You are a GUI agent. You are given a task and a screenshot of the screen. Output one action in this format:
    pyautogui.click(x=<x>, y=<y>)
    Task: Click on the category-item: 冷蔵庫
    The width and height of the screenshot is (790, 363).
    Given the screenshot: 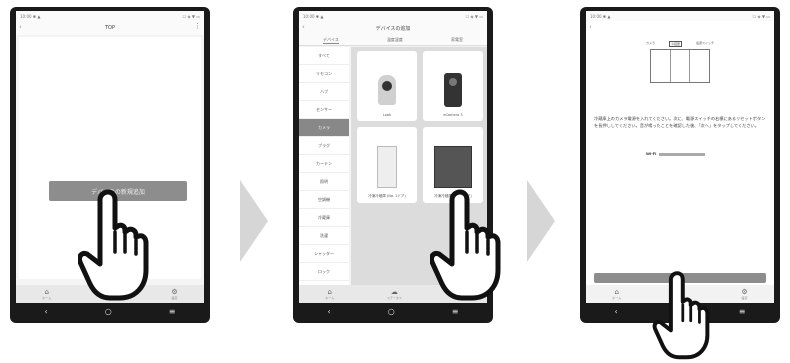 What is the action you would take?
    pyautogui.click(x=324, y=218)
    